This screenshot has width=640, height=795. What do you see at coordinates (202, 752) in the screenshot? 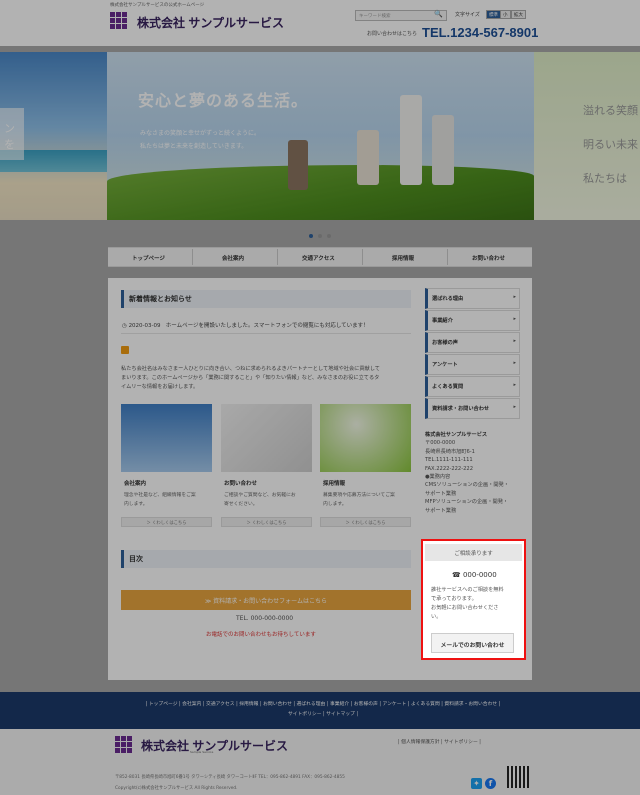
I see `footer-logo-sub: Sample Service` at bounding box center [202, 752].